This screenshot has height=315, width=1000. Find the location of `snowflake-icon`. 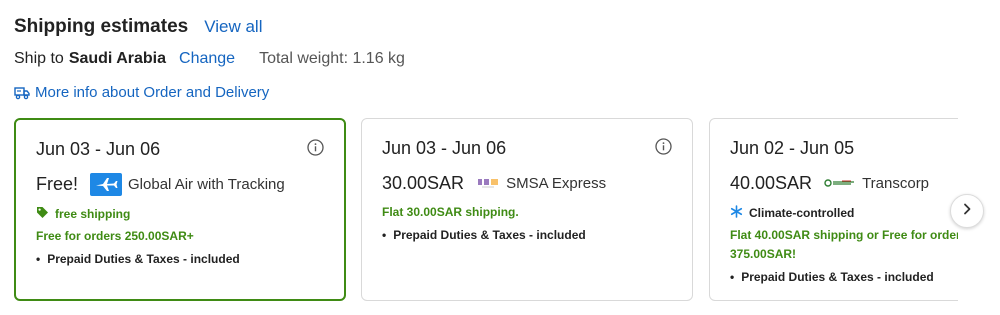

snowflake-icon is located at coordinates (736, 213).